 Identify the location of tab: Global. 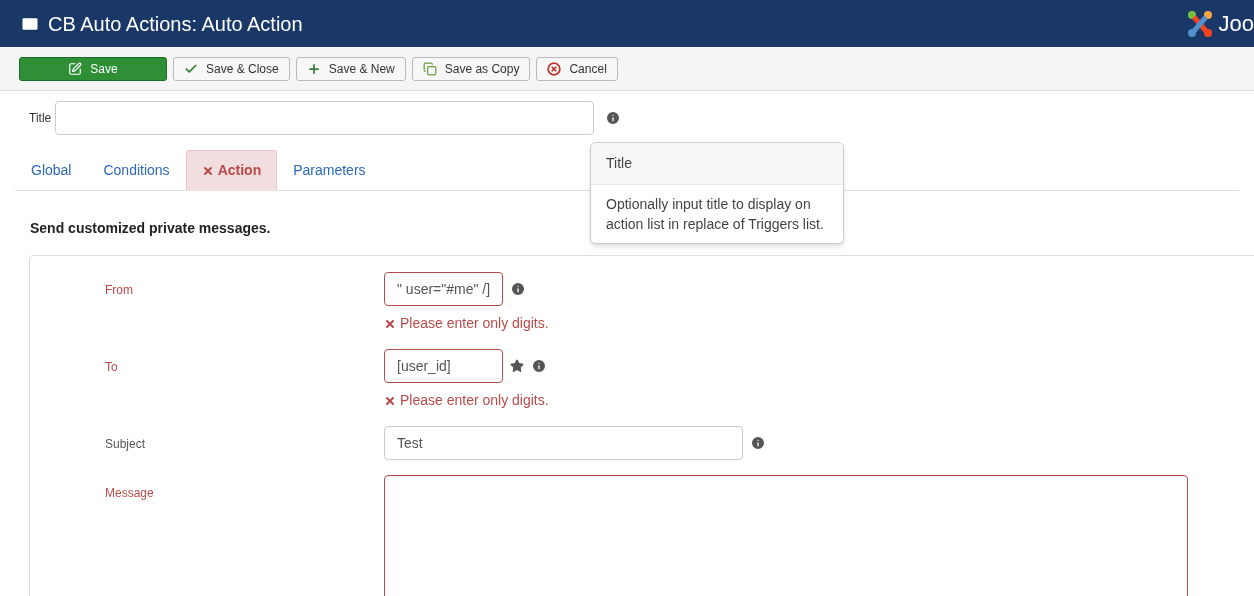
(51, 170).